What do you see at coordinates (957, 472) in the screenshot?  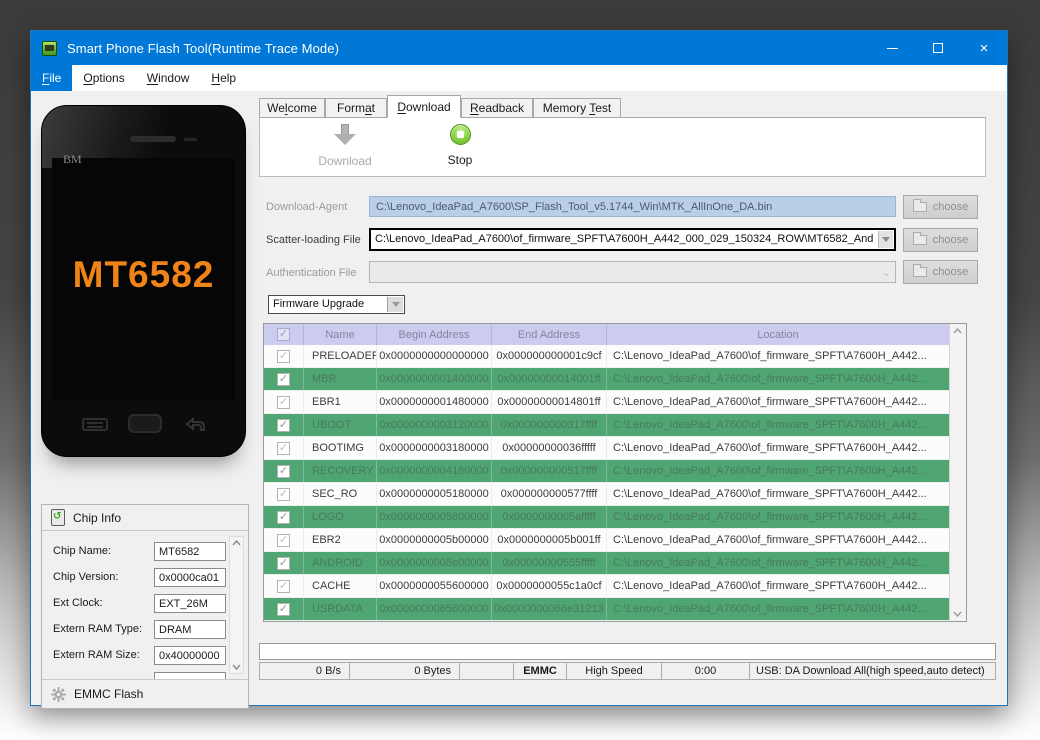 I see `table-scrollbar` at bounding box center [957, 472].